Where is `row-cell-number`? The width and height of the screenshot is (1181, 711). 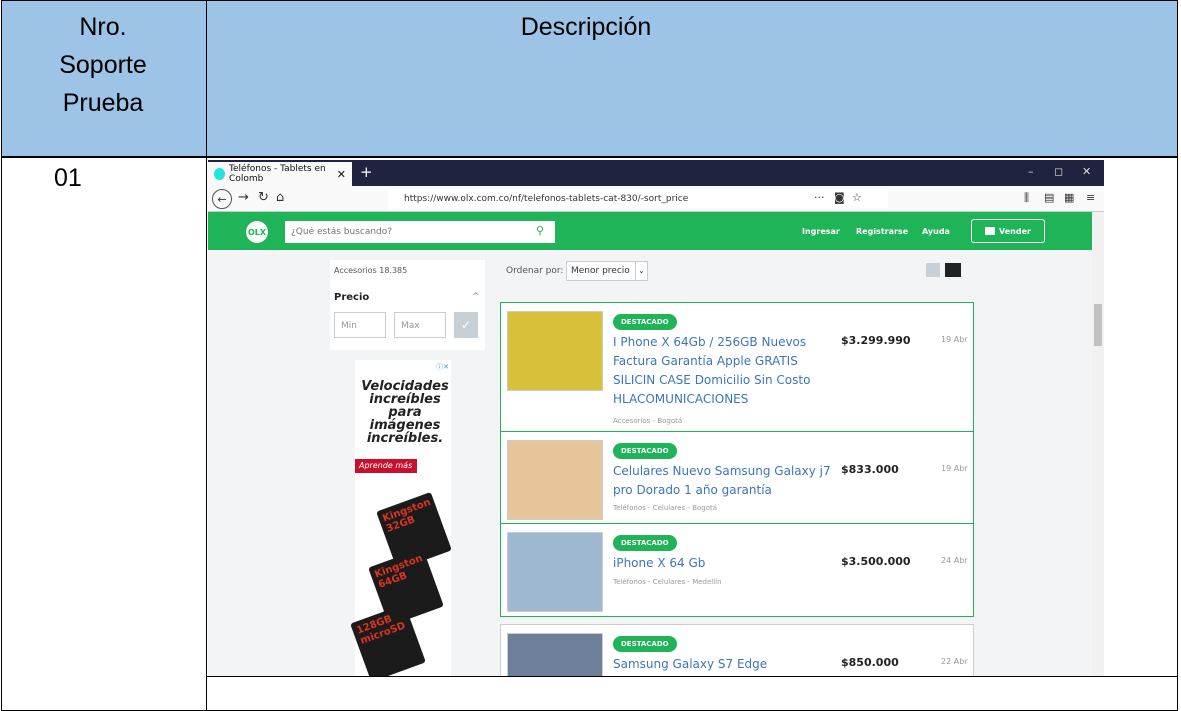 row-cell-number is located at coordinates (104, 434).